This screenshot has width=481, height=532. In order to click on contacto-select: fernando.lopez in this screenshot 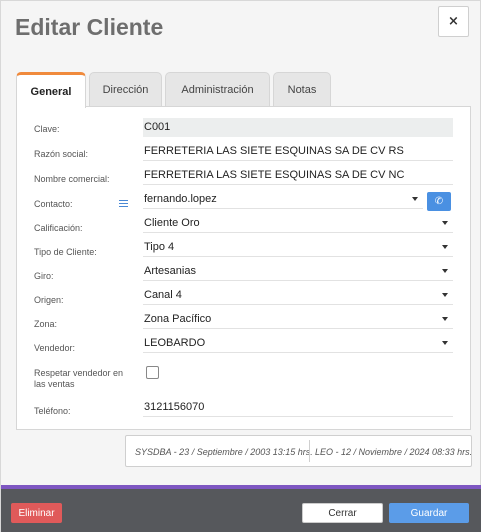, I will do `click(283, 199)`.